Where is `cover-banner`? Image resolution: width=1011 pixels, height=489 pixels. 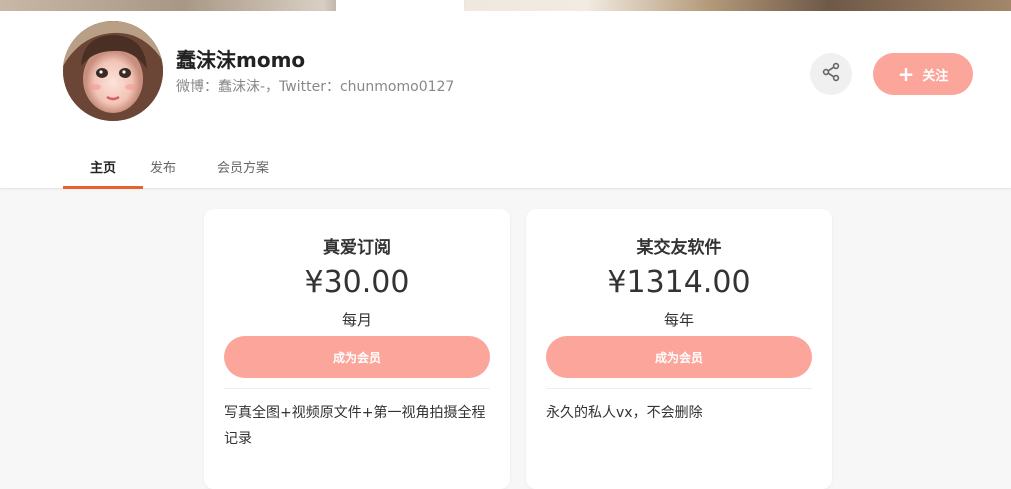 cover-banner is located at coordinates (505, 5).